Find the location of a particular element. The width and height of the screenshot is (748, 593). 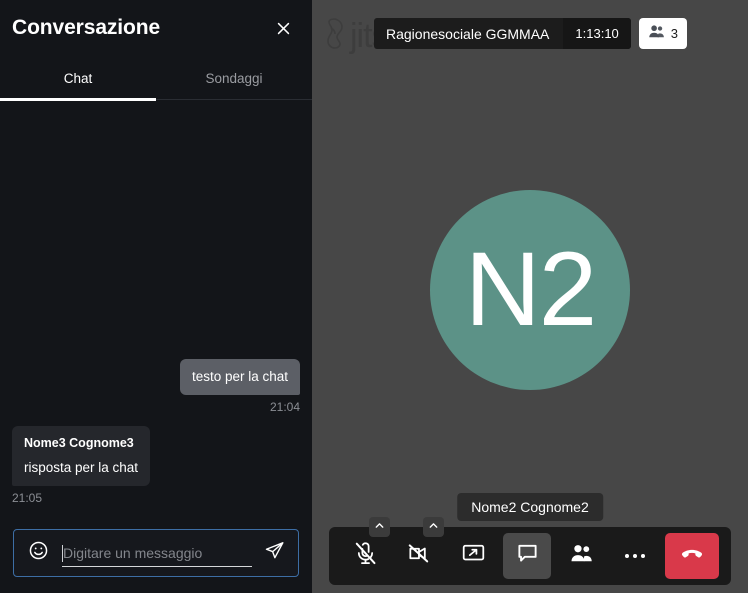

camera-control is located at coordinates (419, 548).